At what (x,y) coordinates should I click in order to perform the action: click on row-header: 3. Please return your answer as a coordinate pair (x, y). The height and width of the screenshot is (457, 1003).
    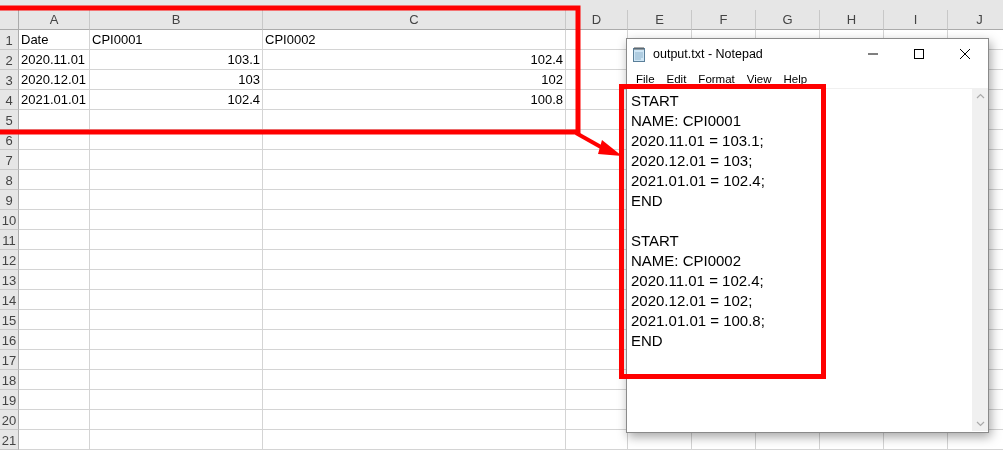
    Looking at the image, I should click on (9, 80).